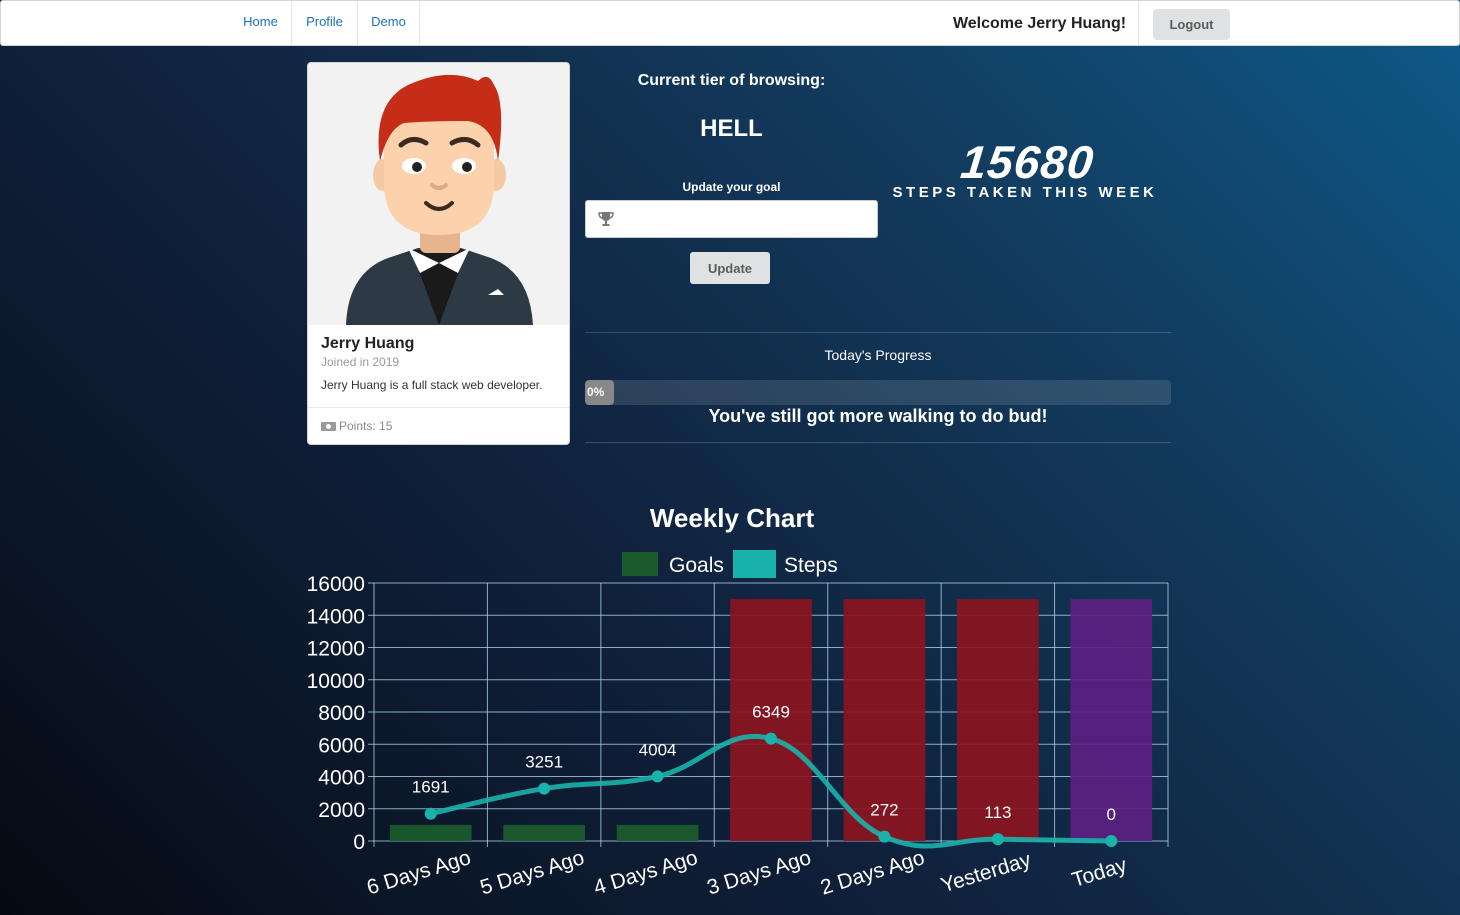  What do you see at coordinates (645, 872) in the screenshot?
I see `x-tick-label: 4 Days Ago` at bounding box center [645, 872].